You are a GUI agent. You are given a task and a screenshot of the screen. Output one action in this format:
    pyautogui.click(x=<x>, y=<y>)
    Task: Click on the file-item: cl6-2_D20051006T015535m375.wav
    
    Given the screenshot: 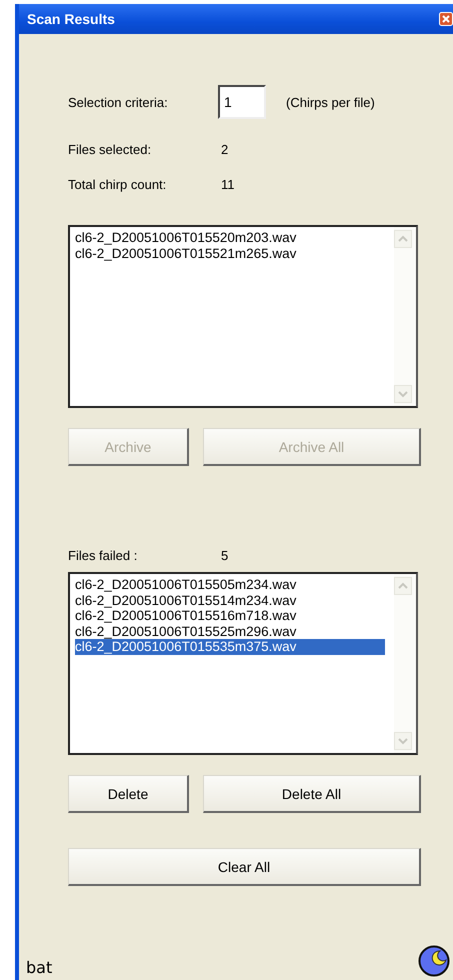 What is the action you would take?
    pyautogui.click(x=230, y=646)
    